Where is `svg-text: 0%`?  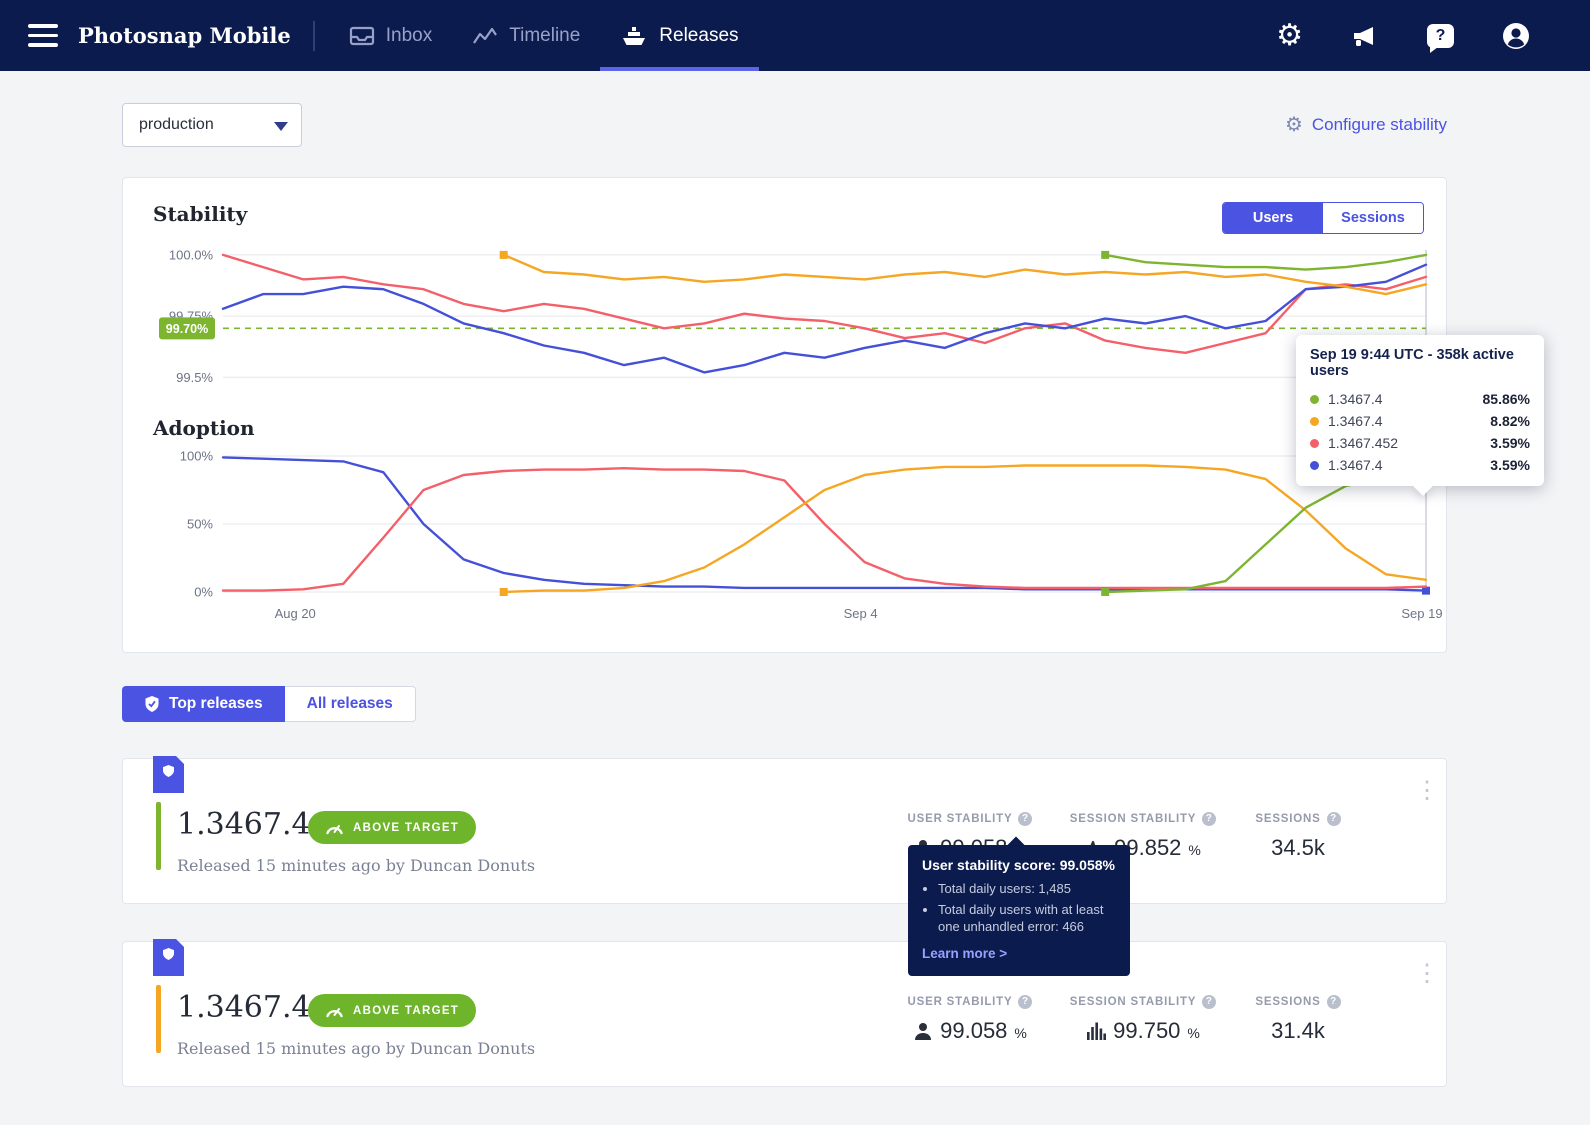 svg-text: 0% is located at coordinates (203, 592).